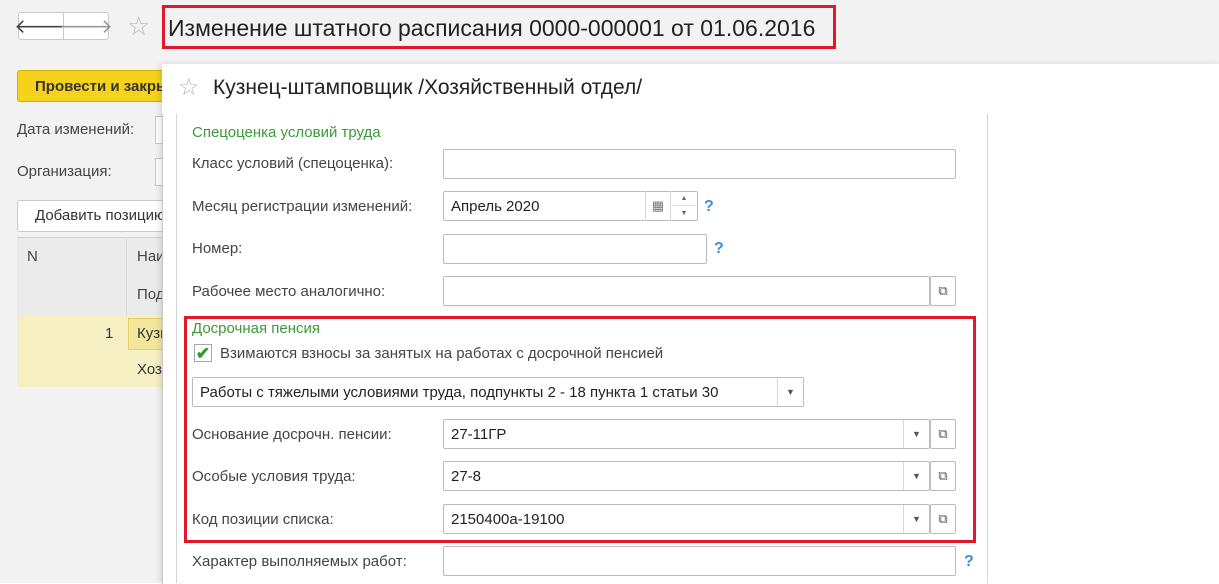 The width and height of the screenshot is (1219, 584). Describe the element at coordinates (686, 291) in the screenshot. I see `similar-workplace-input` at that location.